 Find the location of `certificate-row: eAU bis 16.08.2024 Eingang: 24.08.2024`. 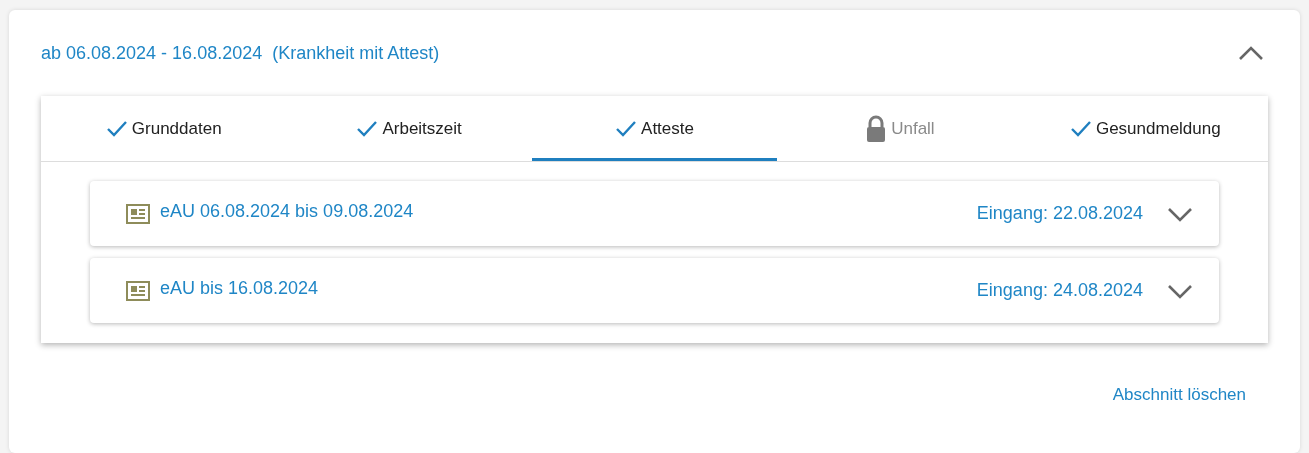

certificate-row: eAU bis 16.08.2024 Eingang: 24.08.2024 is located at coordinates (654, 290).